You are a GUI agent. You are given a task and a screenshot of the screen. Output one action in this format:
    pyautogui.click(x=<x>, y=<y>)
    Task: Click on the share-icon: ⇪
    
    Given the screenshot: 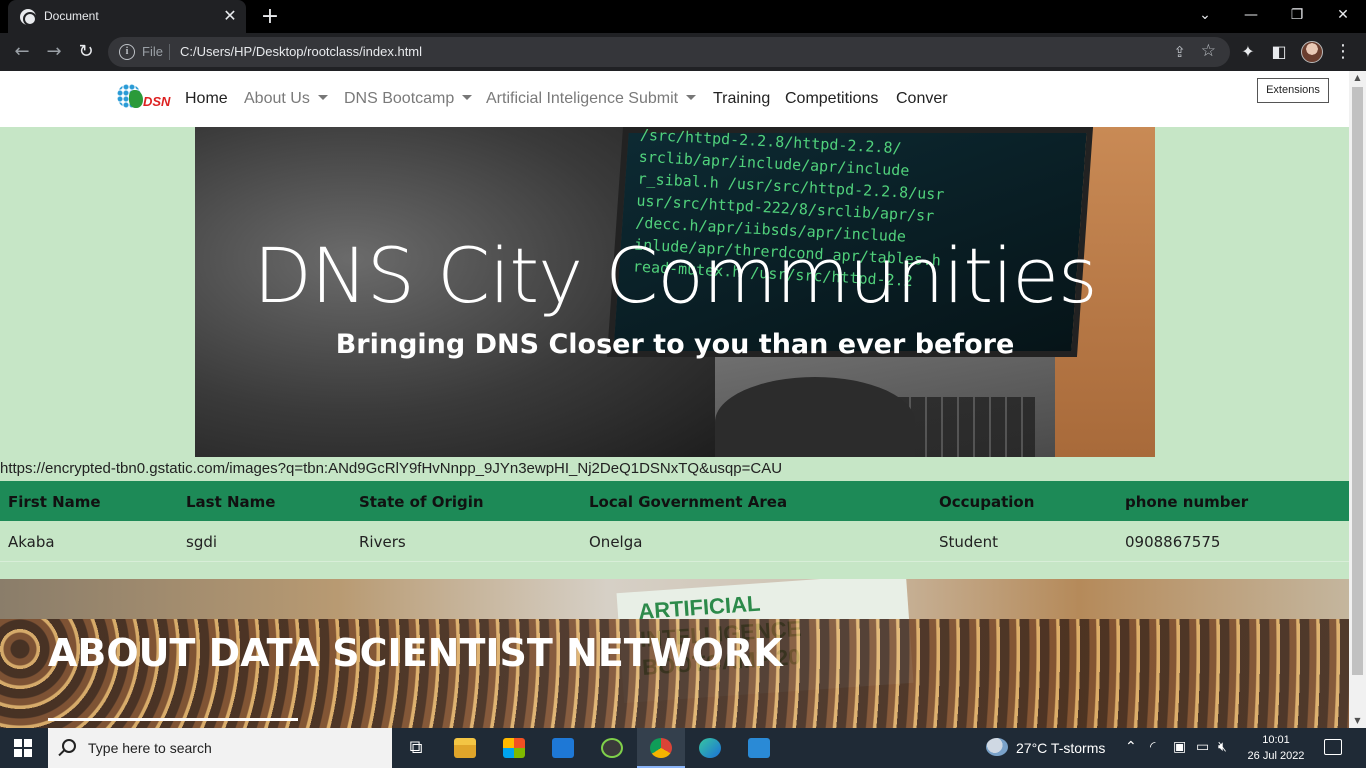 What is the action you would take?
    pyautogui.click(x=1179, y=52)
    